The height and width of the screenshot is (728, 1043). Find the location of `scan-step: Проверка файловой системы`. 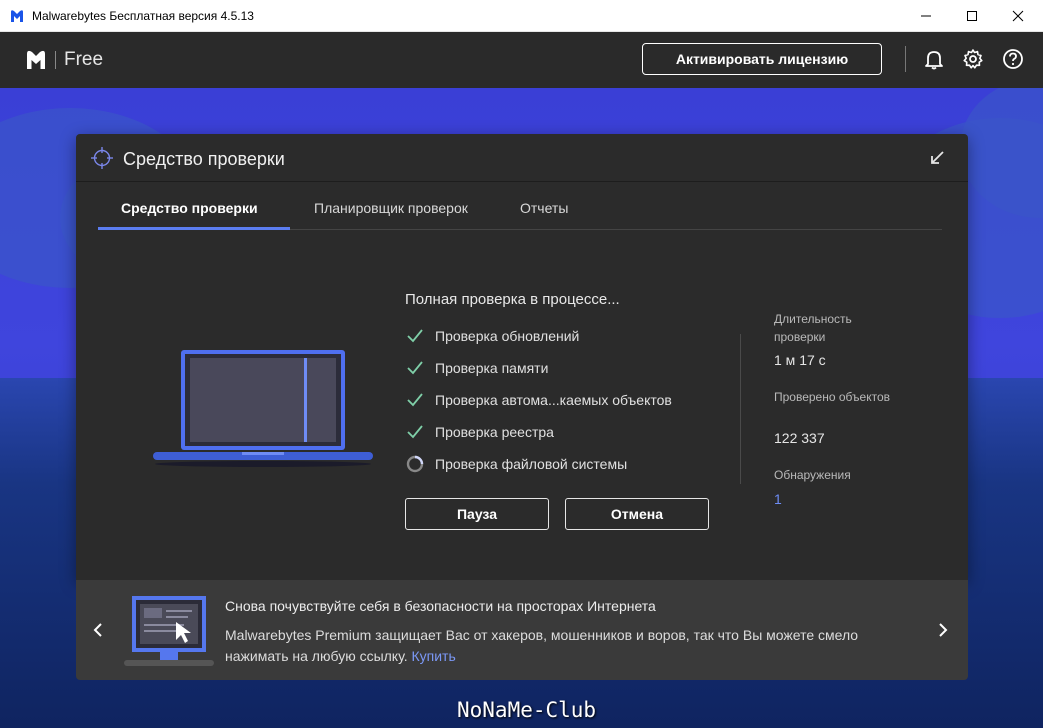

scan-step: Проверка файловой системы is located at coordinates (516, 464).